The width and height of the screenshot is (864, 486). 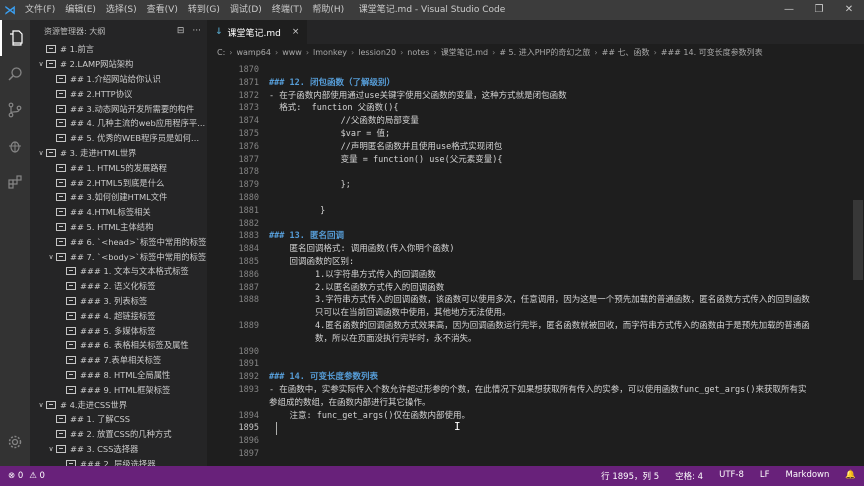 I want to click on menu-item: 终端(T), so click(x=287, y=10).